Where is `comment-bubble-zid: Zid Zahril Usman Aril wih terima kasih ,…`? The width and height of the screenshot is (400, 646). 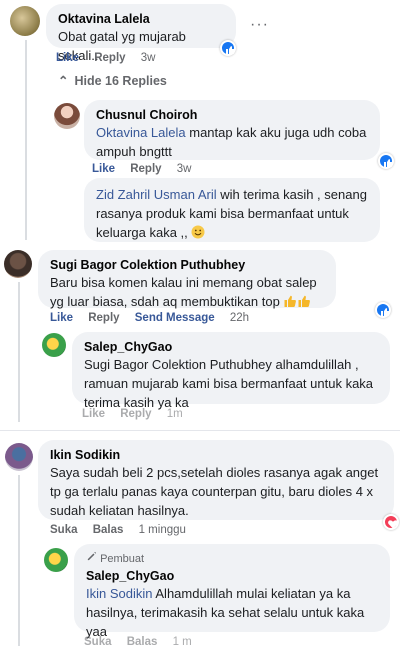
comment-bubble-zid: Zid Zahril Usman Aril wih terima kasih ,… is located at coordinates (232, 210).